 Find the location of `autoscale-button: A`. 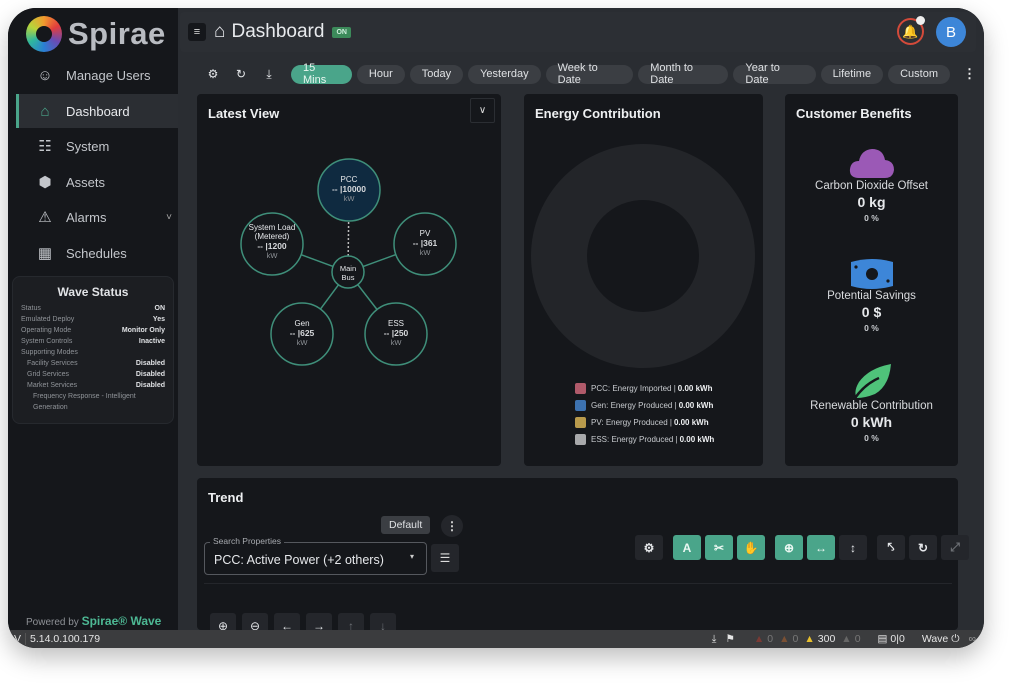

autoscale-button: A is located at coordinates (687, 547).